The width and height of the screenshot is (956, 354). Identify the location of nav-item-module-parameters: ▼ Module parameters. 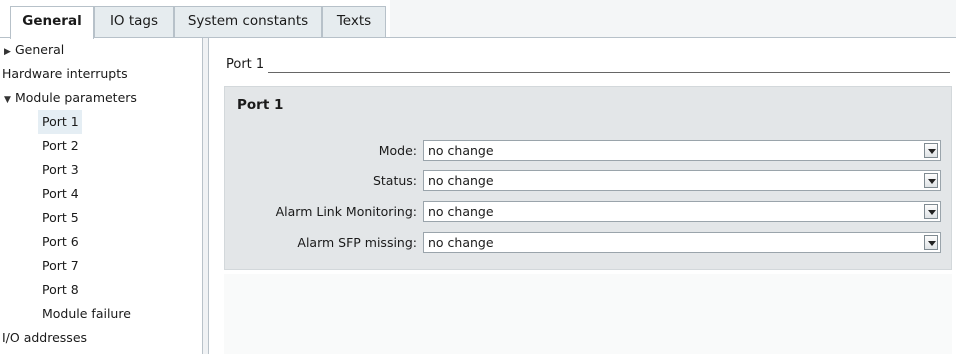
(70, 98).